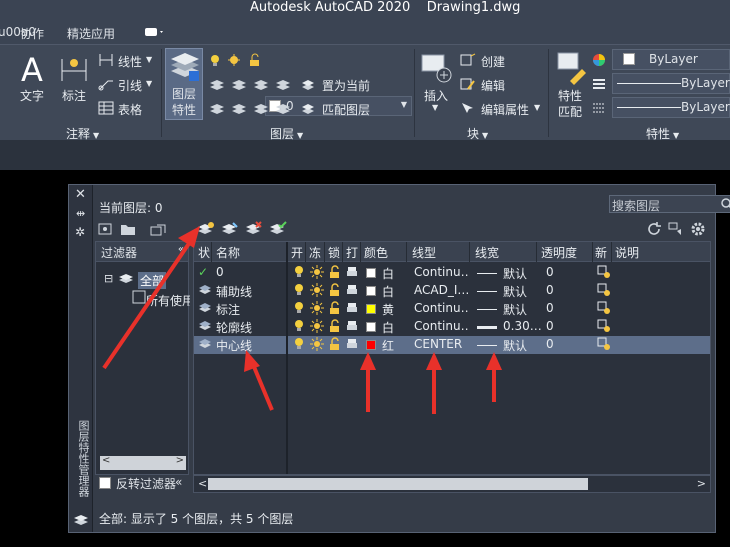 This screenshot has width=730, height=547. Describe the element at coordinates (493, 61) in the screenshot. I see `create-block-button: 创建` at that location.